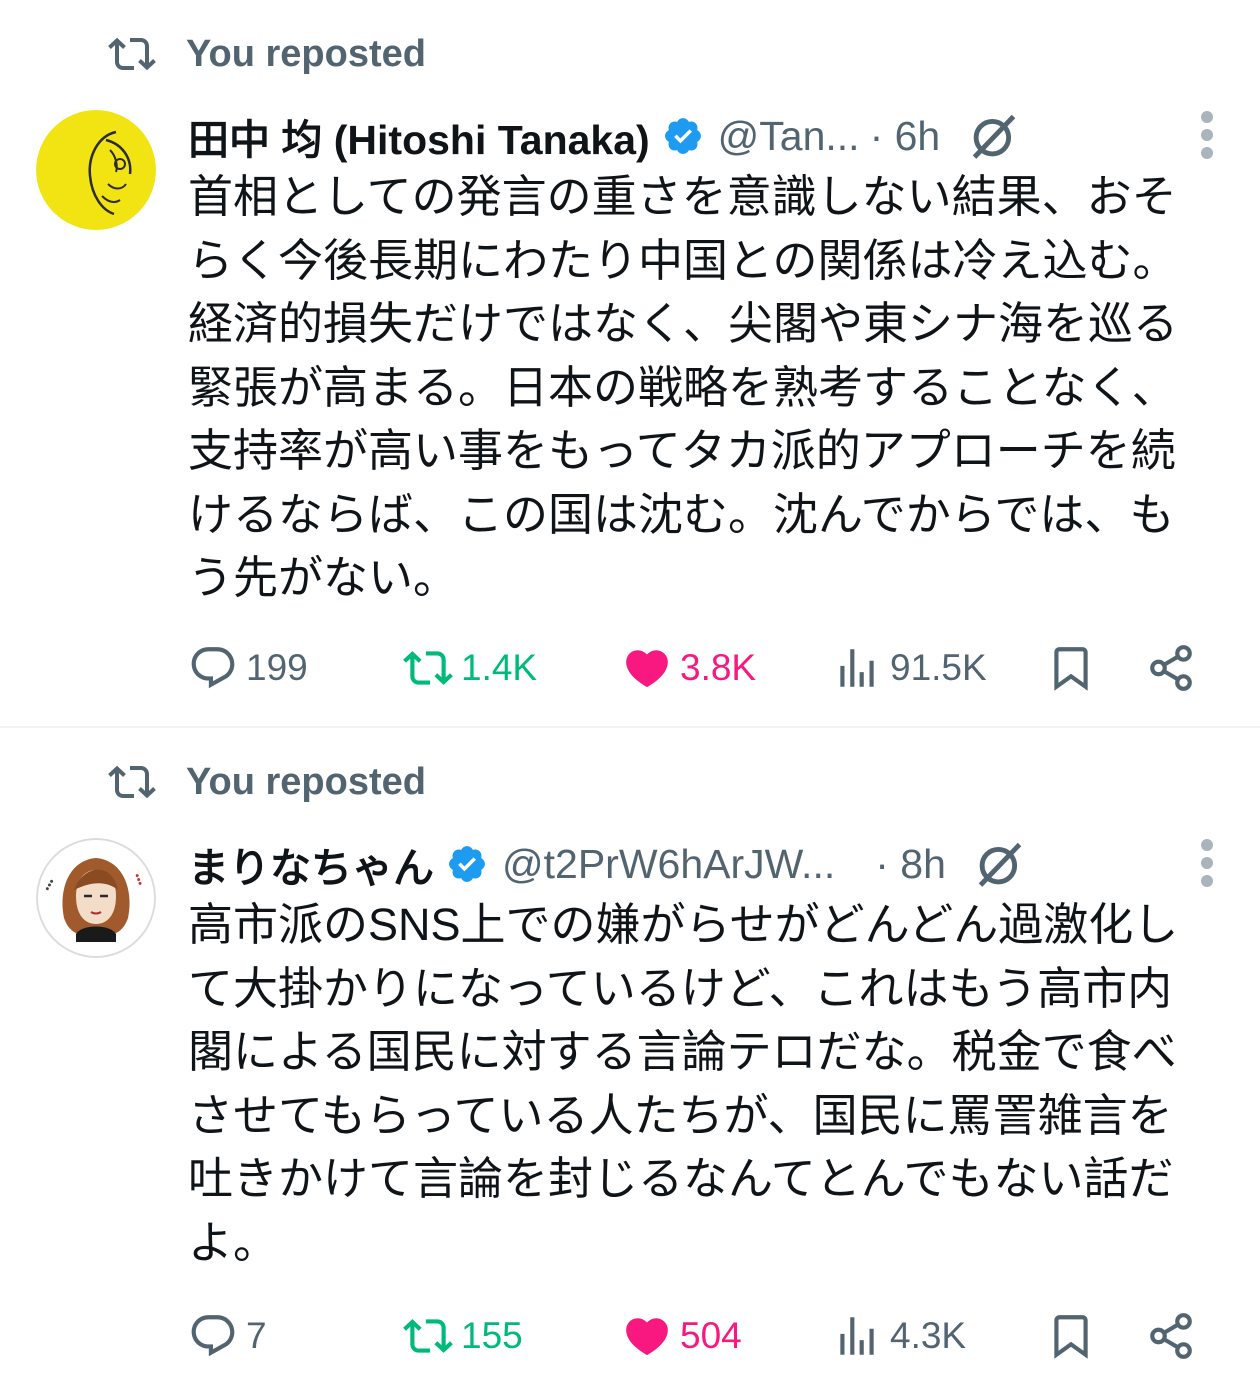  I want to click on tweet-header: 田中 均 (Hitoshi Tanaka) @Tan... · 6h, so click(703, 136).